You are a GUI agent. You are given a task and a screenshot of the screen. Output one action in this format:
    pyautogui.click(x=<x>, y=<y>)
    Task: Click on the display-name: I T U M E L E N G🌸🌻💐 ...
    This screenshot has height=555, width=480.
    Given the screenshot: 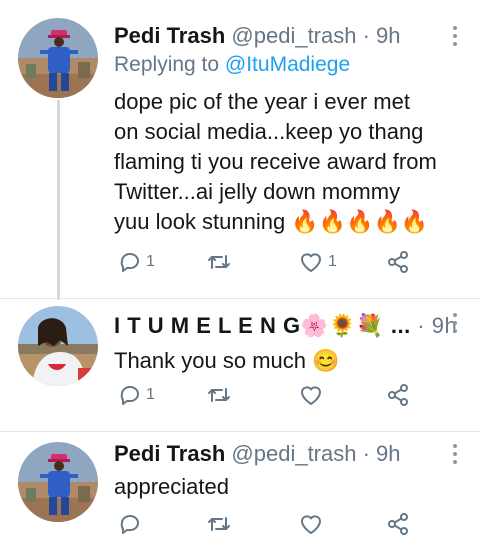 What is the action you would take?
    pyautogui.click(x=262, y=325)
    